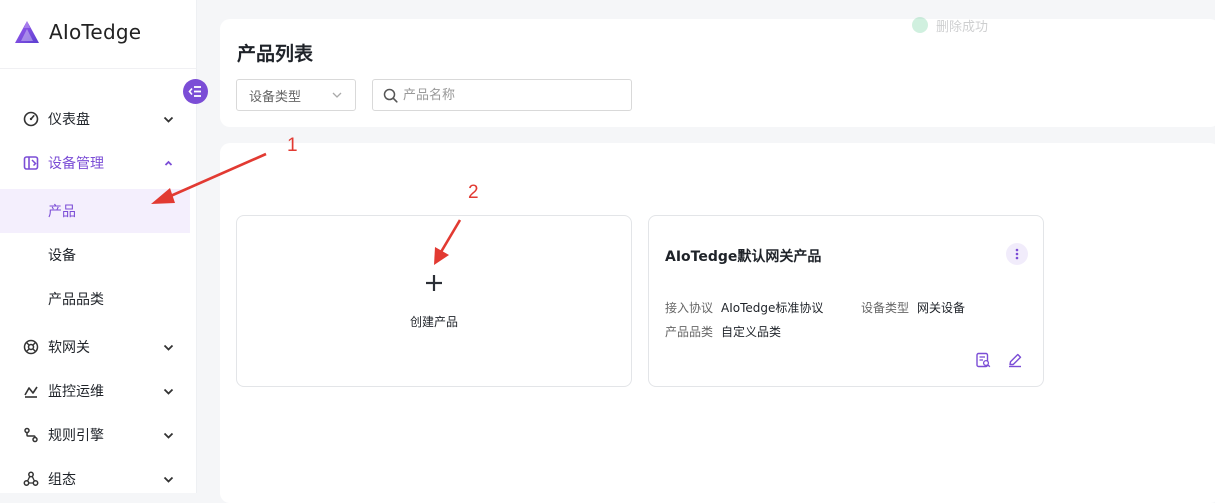 Image resolution: width=1215 pixels, height=503 pixels. I want to click on annotation-label-2: 2, so click(473, 192).